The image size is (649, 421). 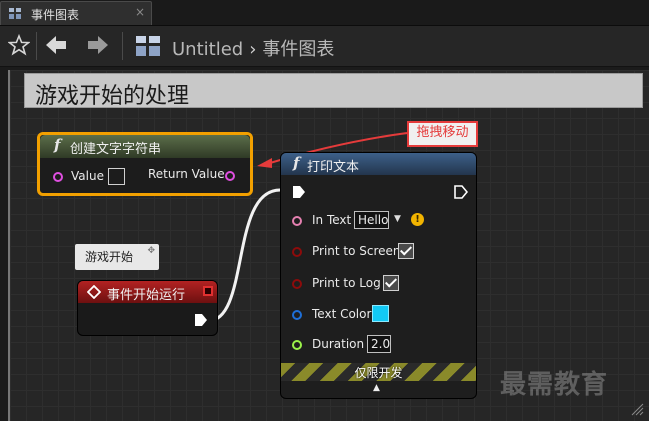 I want to click on watermark: 最需教育, so click(x=554, y=385).